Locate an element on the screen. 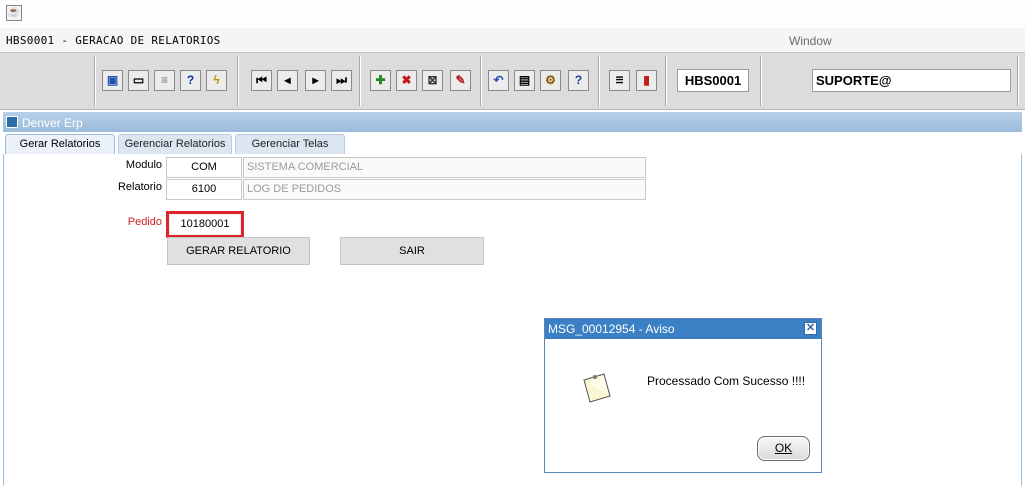  tab-gerenciar-telas: Gerenciar Telas is located at coordinates (290, 144).